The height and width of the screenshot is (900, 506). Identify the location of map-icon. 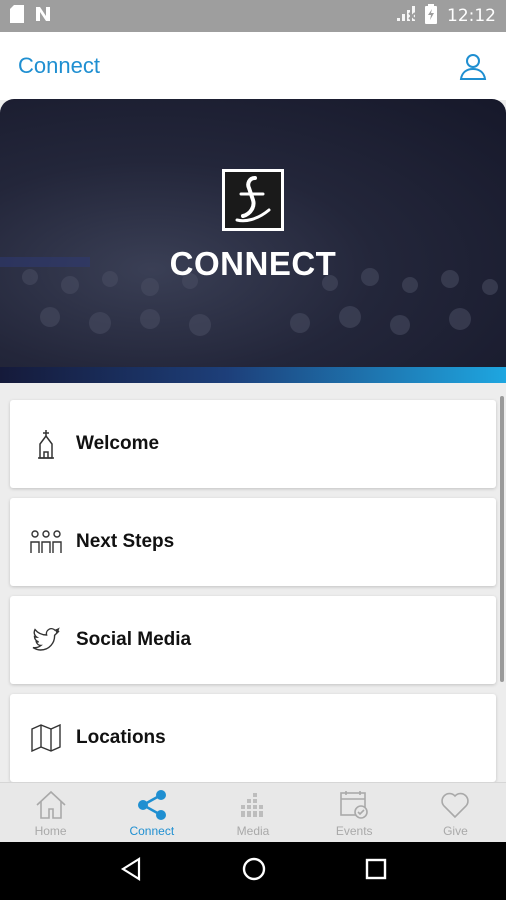
(46, 738).